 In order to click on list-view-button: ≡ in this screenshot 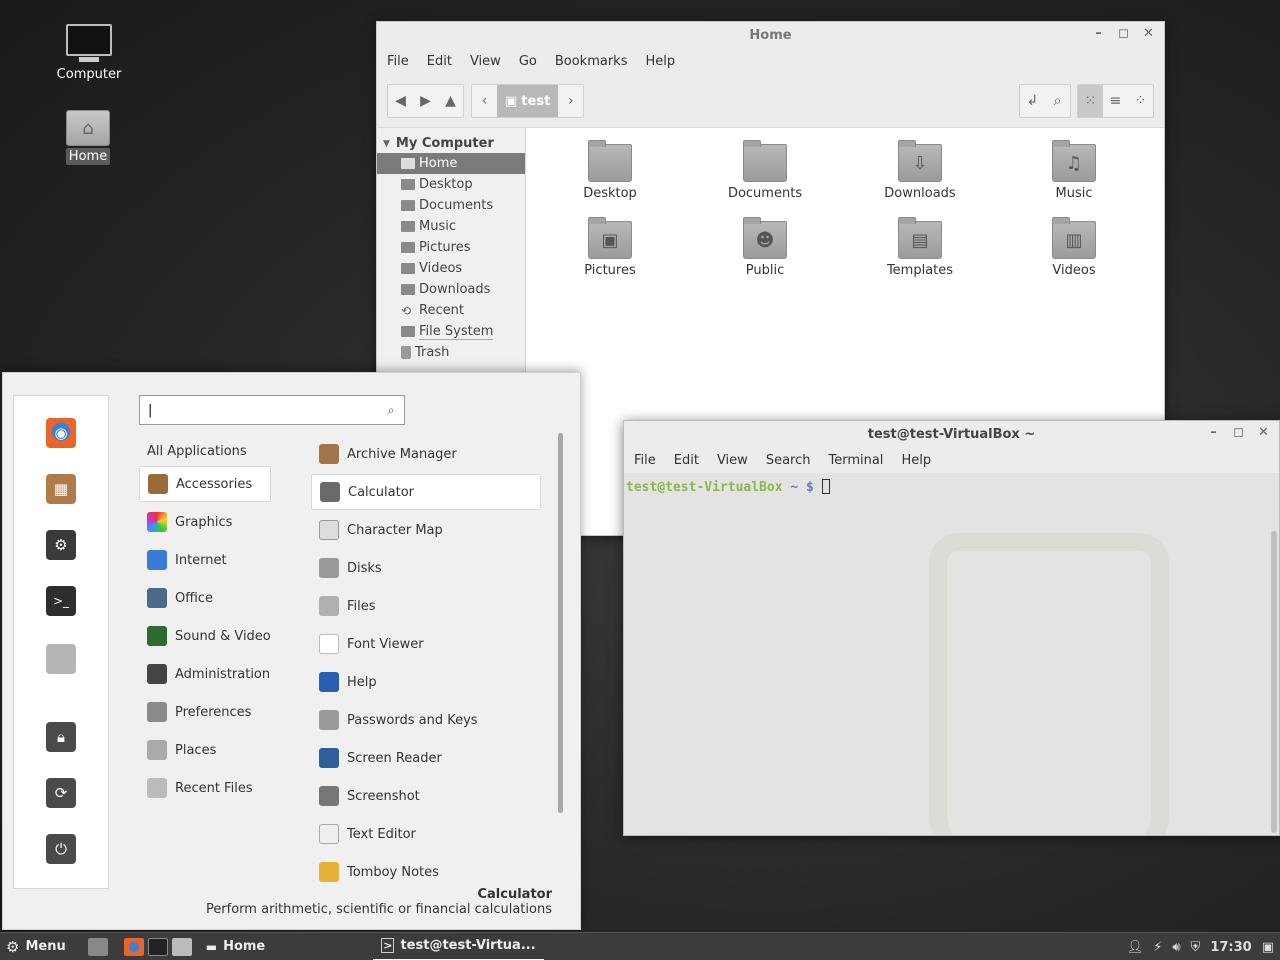, I will do `click(1115, 101)`.